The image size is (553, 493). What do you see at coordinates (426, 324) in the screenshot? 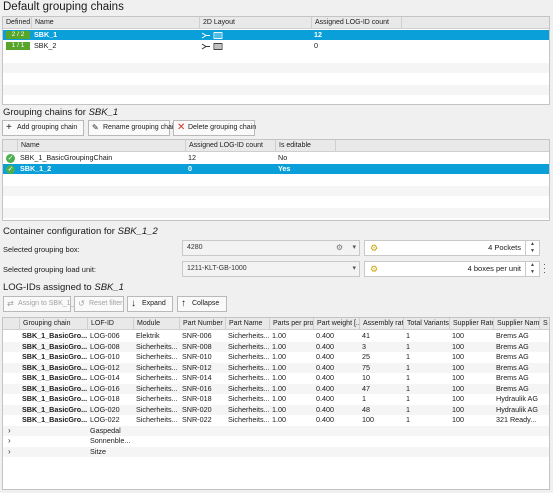
I see `col-total-variants: Total Variants` at bounding box center [426, 324].